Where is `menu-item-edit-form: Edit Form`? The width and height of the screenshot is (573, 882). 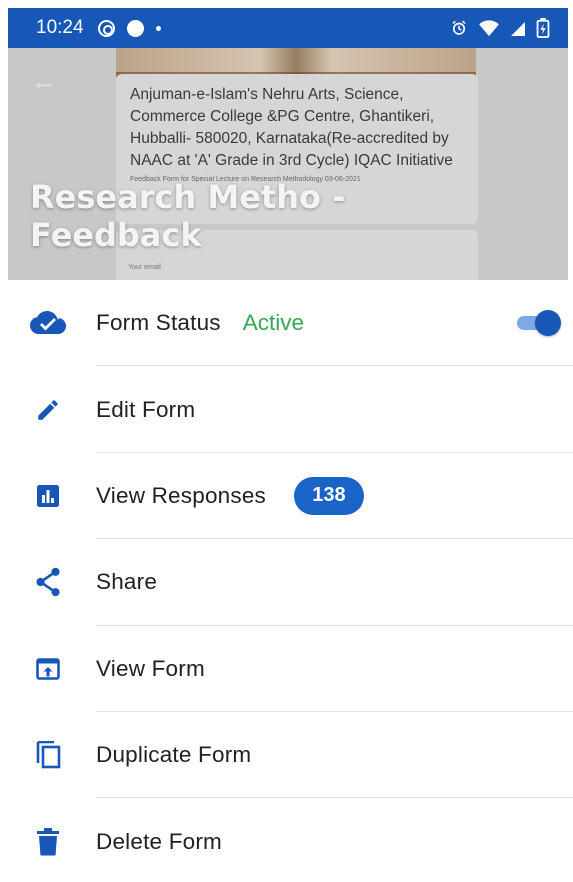 menu-item-edit-form: Edit Form is located at coordinates (286, 409).